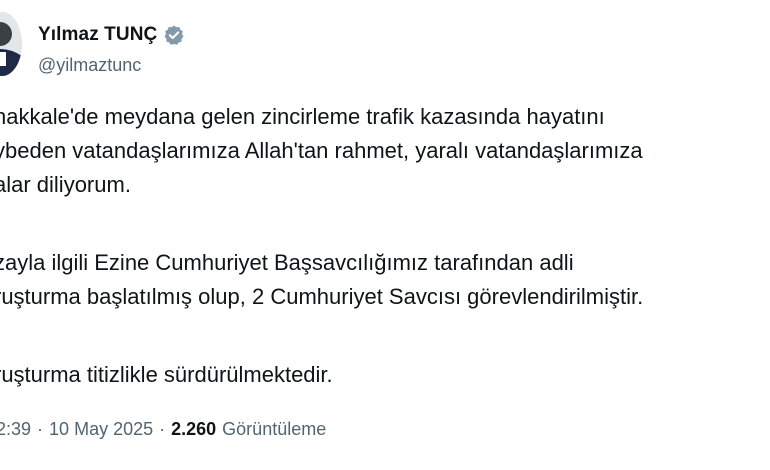 This screenshot has width=770, height=470. Describe the element at coordinates (15, 429) in the screenshot. I see `tweet-time: 2:39` at that location.